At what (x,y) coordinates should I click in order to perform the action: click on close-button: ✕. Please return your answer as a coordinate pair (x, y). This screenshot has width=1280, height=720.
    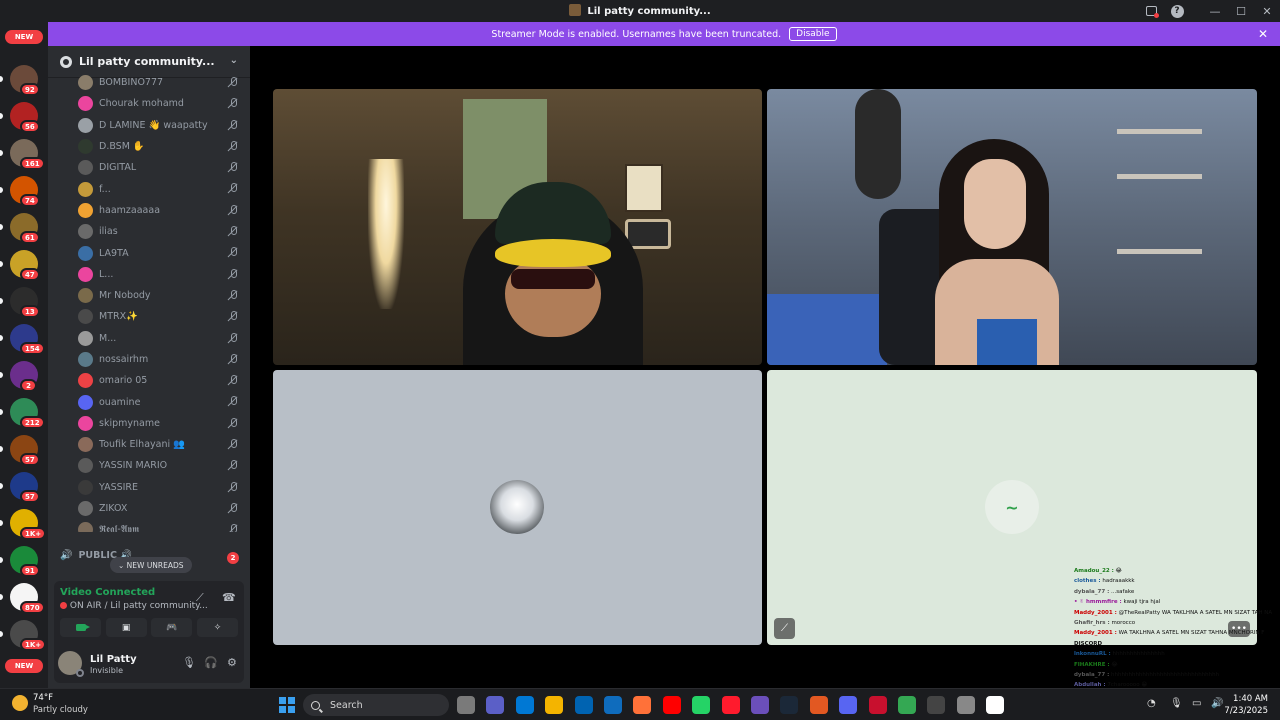
    Looking at the image, I should click on (1267, 11).